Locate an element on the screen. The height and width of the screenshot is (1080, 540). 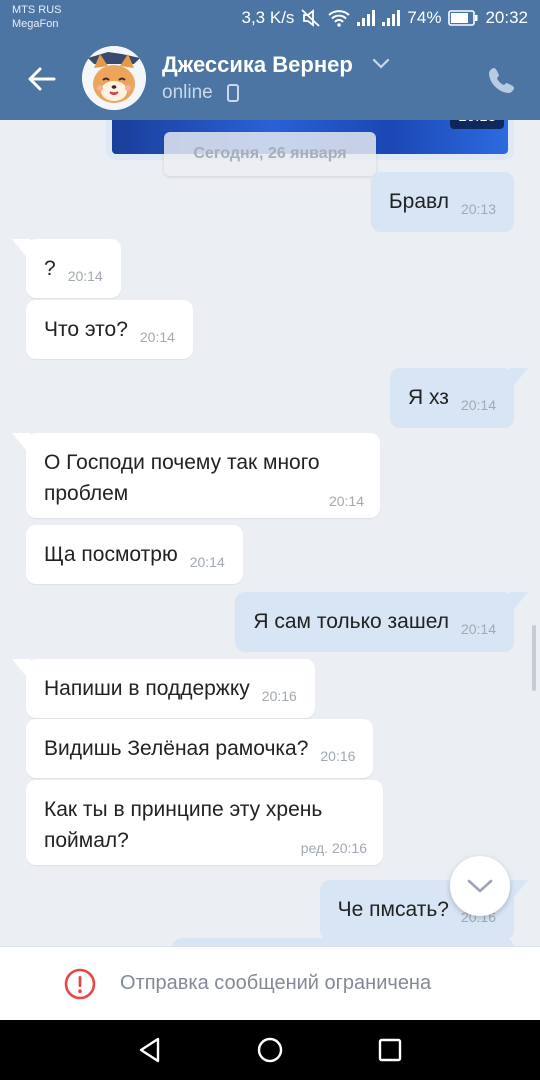
clock: 20:32 is located at coordinates (506, 17).